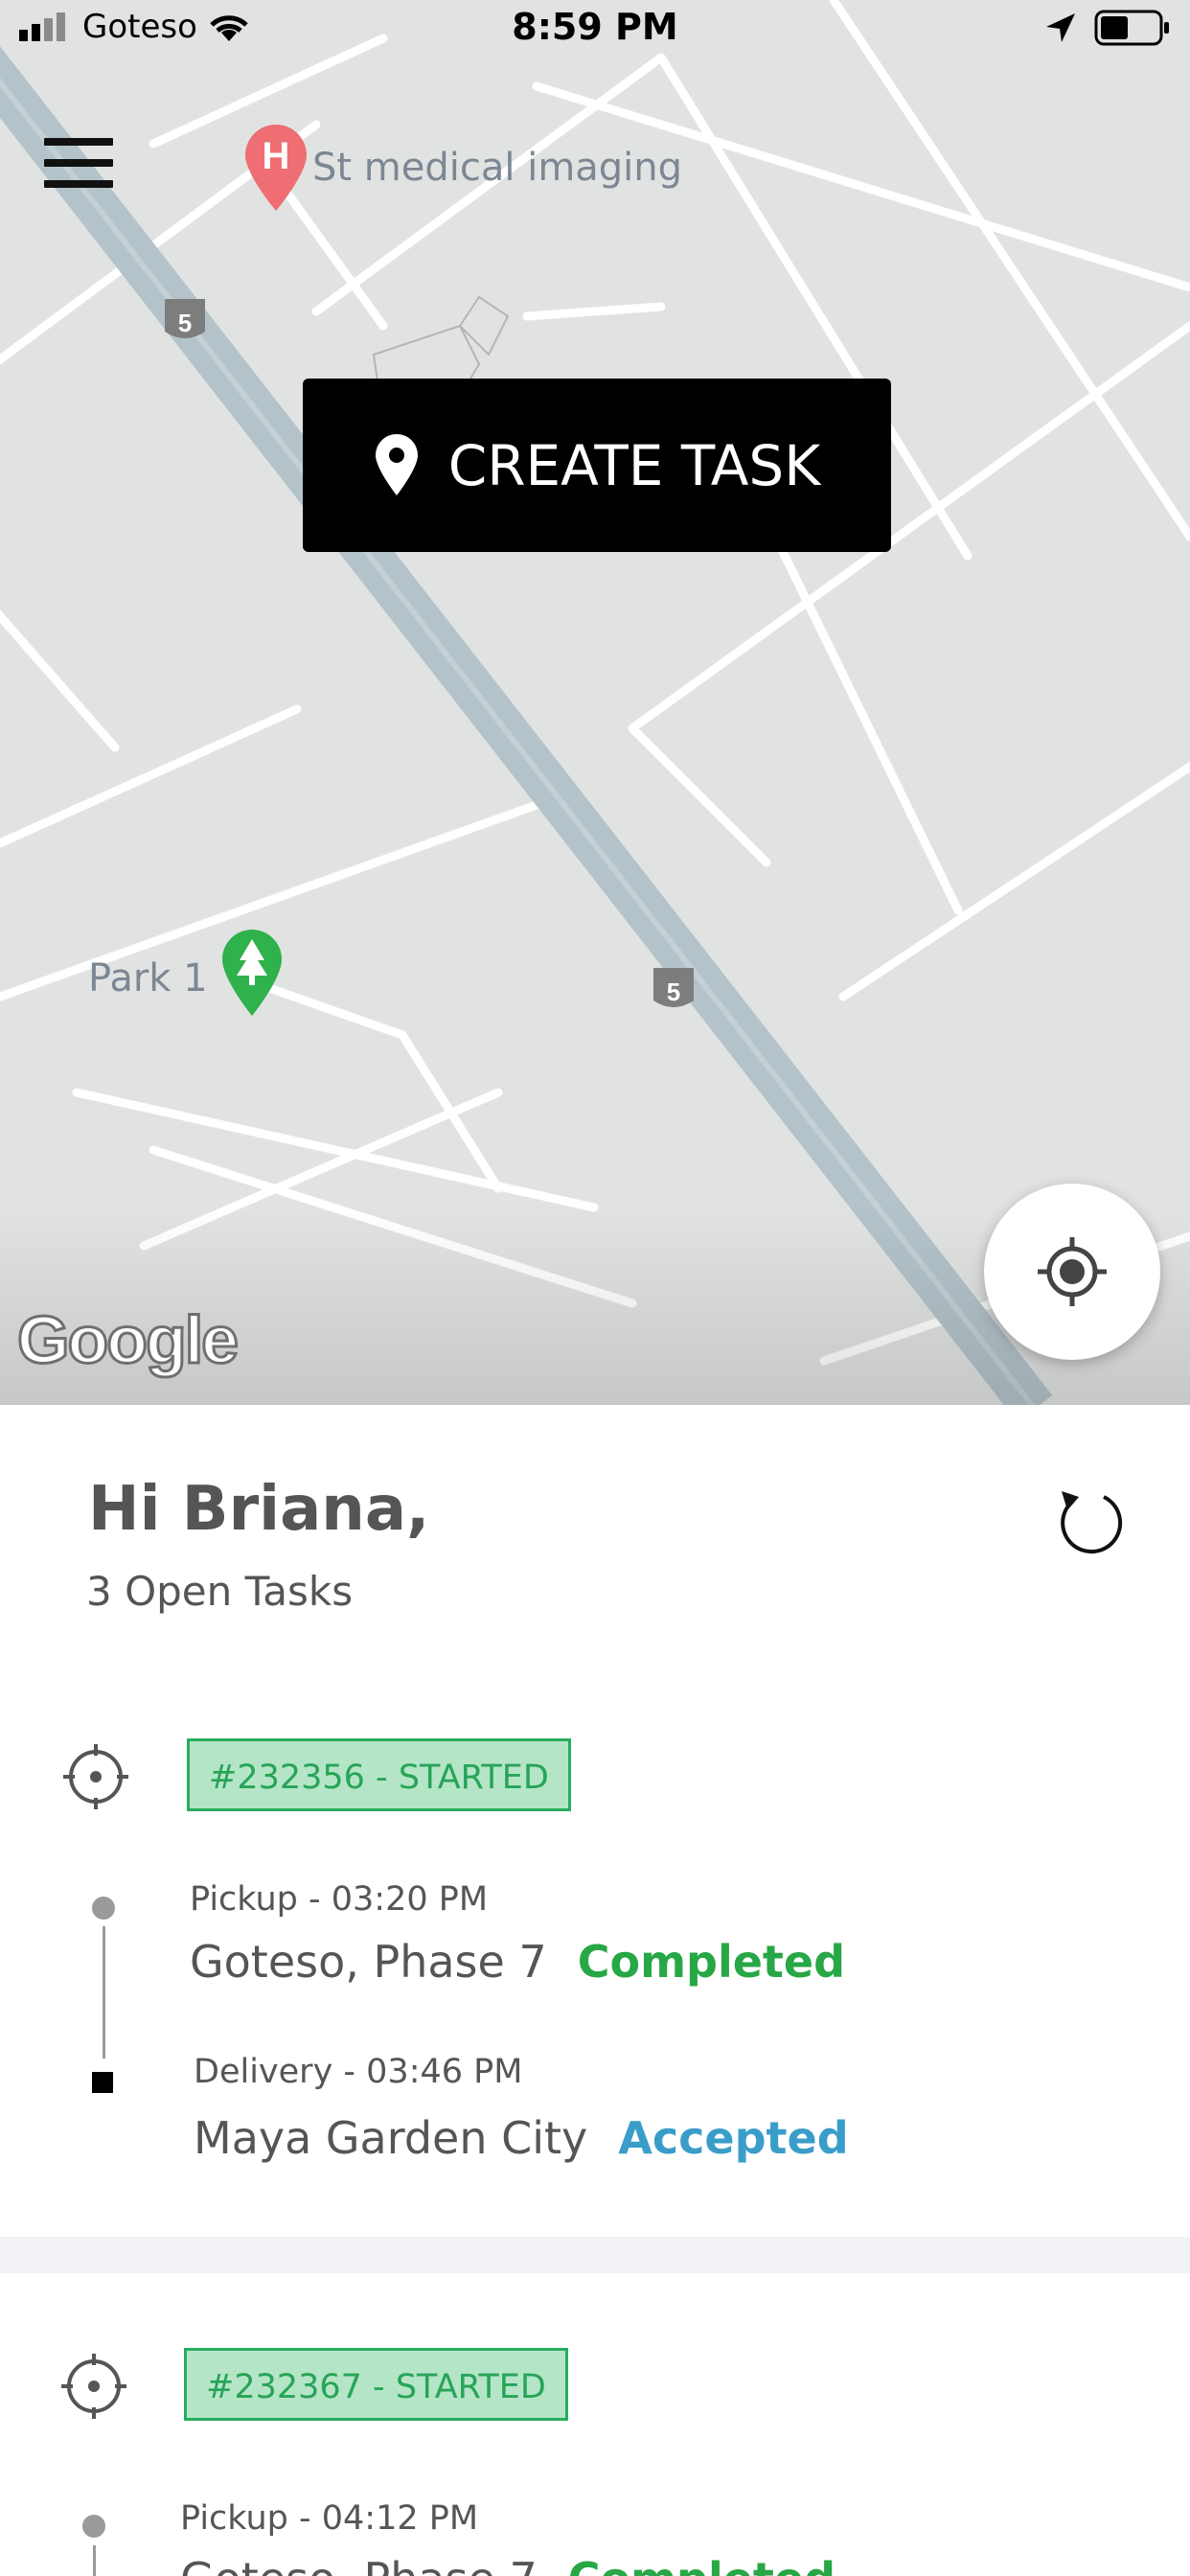 The width and height of the screenshot is (1190, 2576). I want to click on create-task-button: CREATE TASK, so click(597, 466).